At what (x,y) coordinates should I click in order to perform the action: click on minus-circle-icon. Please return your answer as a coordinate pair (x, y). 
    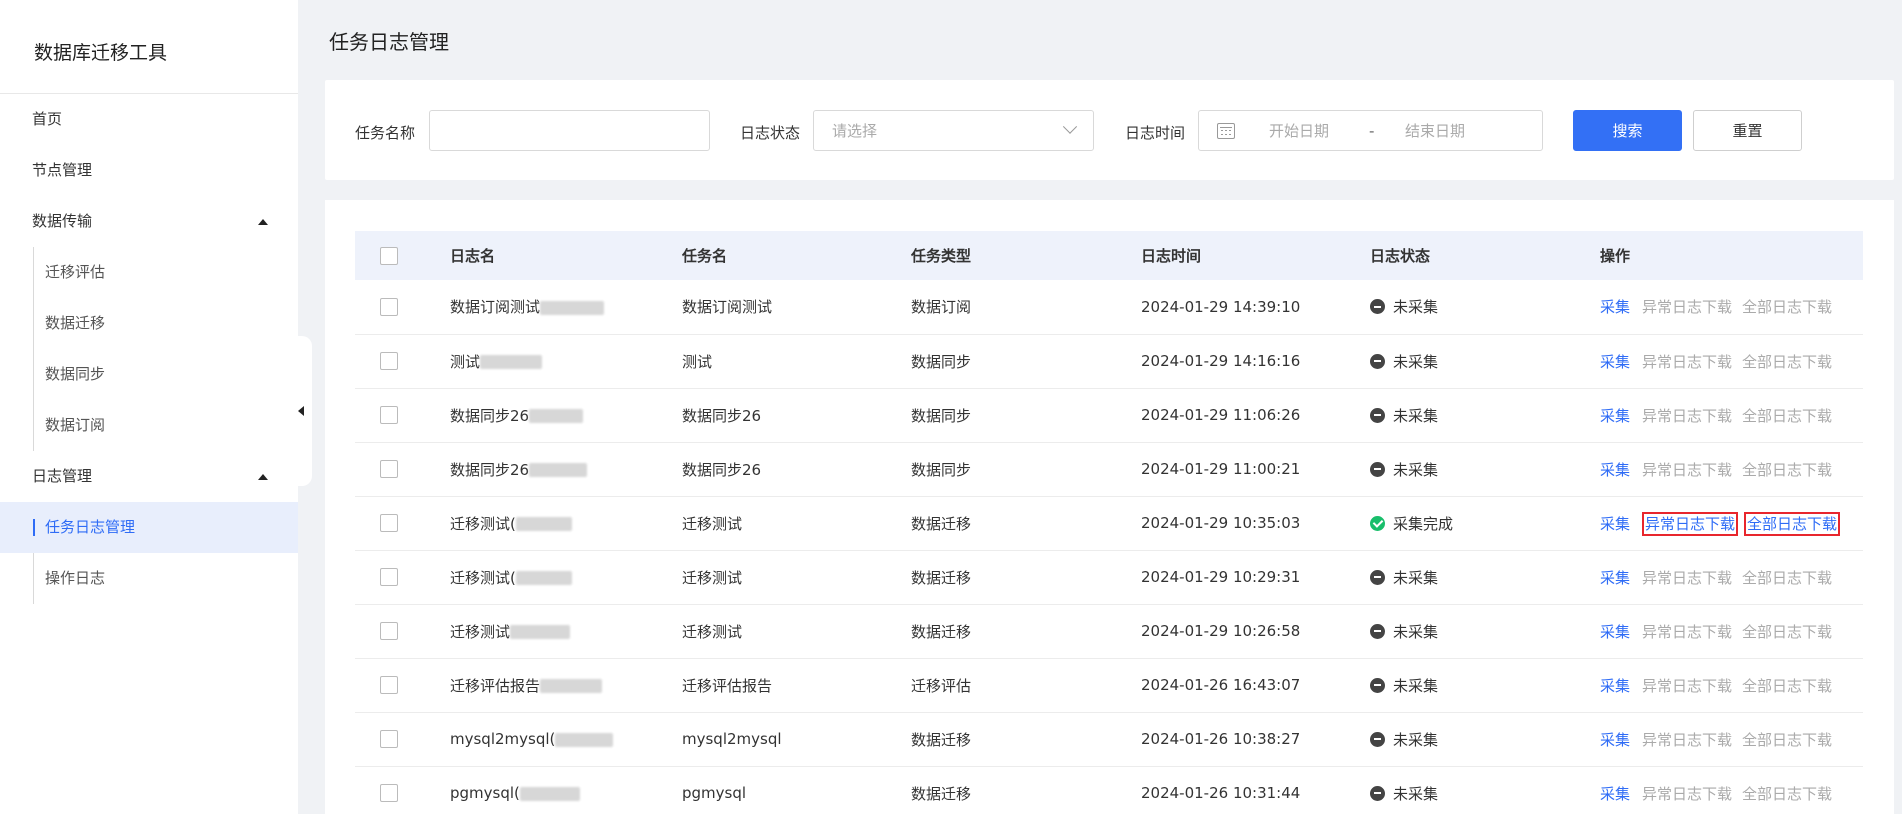
    Looking at the image, I should click on (1377, 469).